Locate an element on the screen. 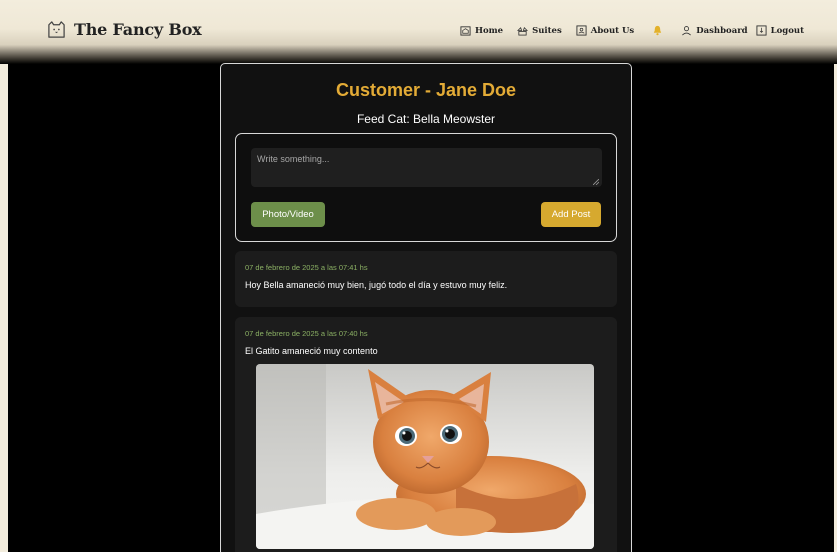  kitten-photo is located at coordinates (425, 456).